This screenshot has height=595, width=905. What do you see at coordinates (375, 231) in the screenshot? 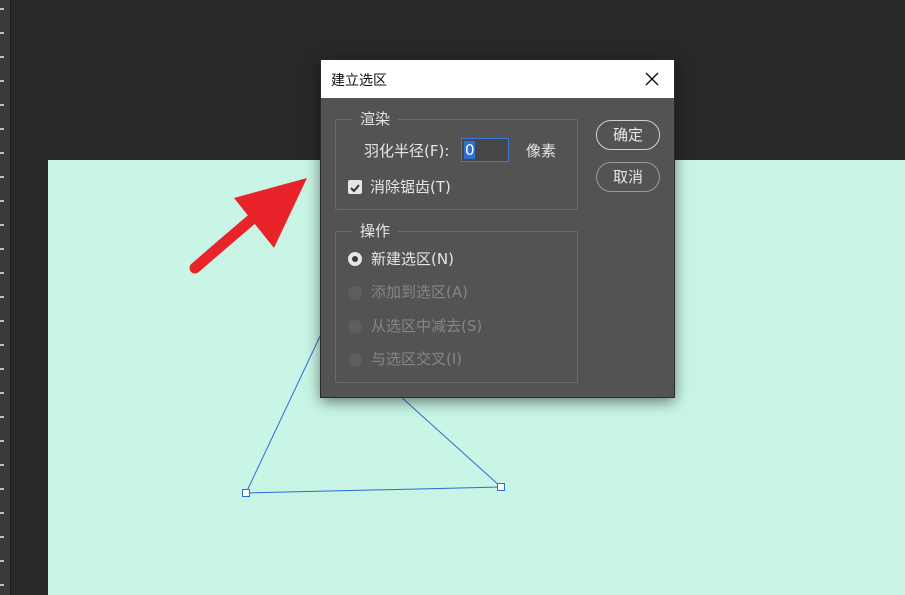
I see `operation-group-title: 操作` at bounding box center [375, 231].